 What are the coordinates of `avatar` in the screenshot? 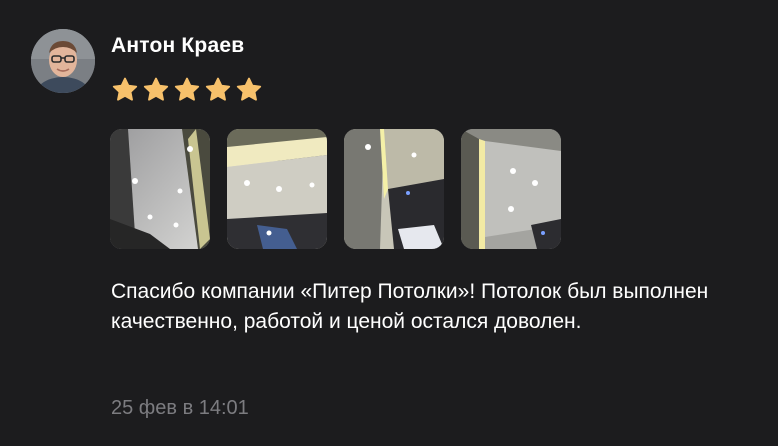 It's located at (63, 61).